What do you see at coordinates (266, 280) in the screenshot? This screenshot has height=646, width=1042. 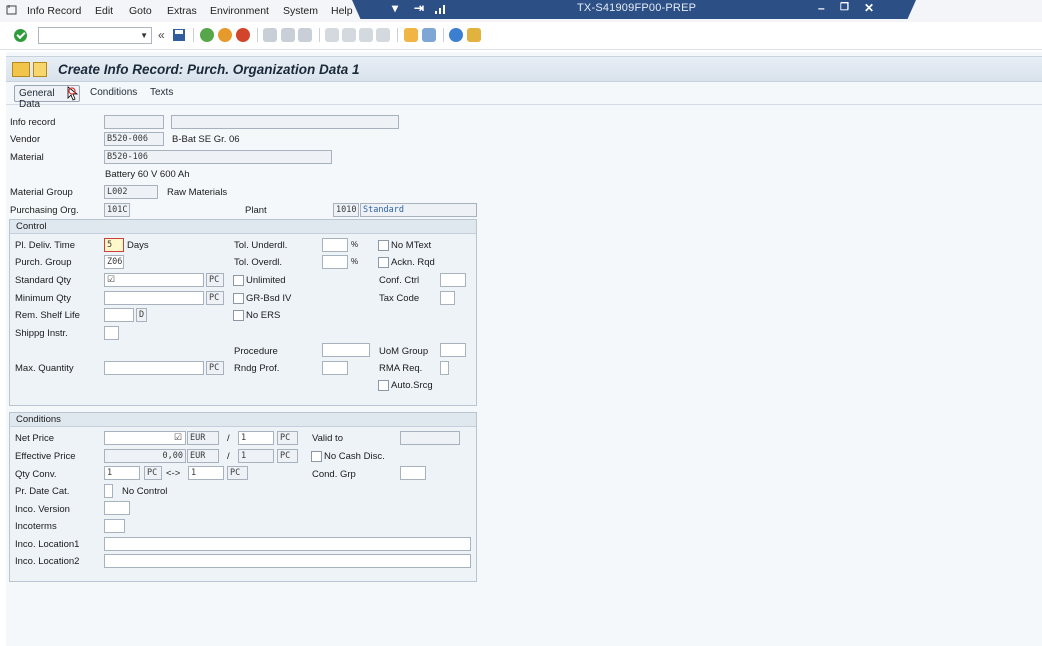 I see `unlimited-label: Unlimited` at bounding box center [266, 280].